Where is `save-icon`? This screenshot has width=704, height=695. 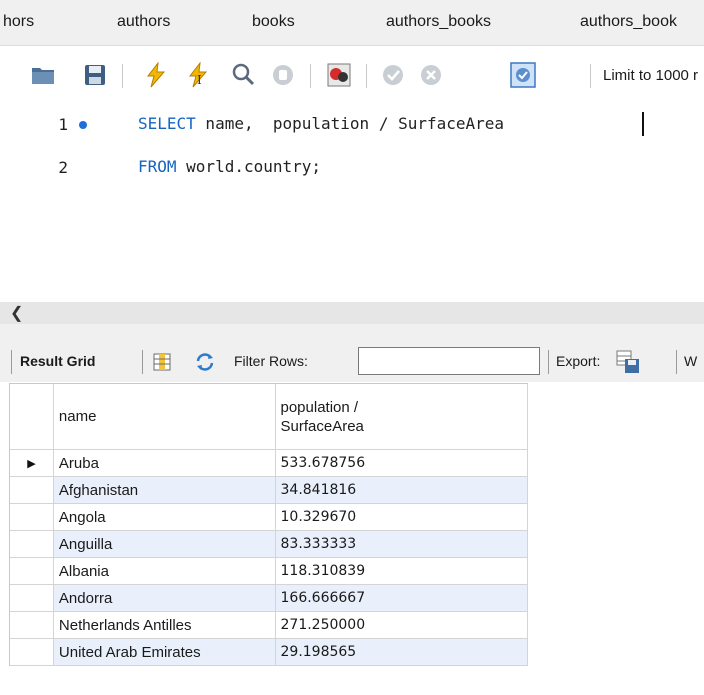 save-icon is located at coordinates (95, 75).